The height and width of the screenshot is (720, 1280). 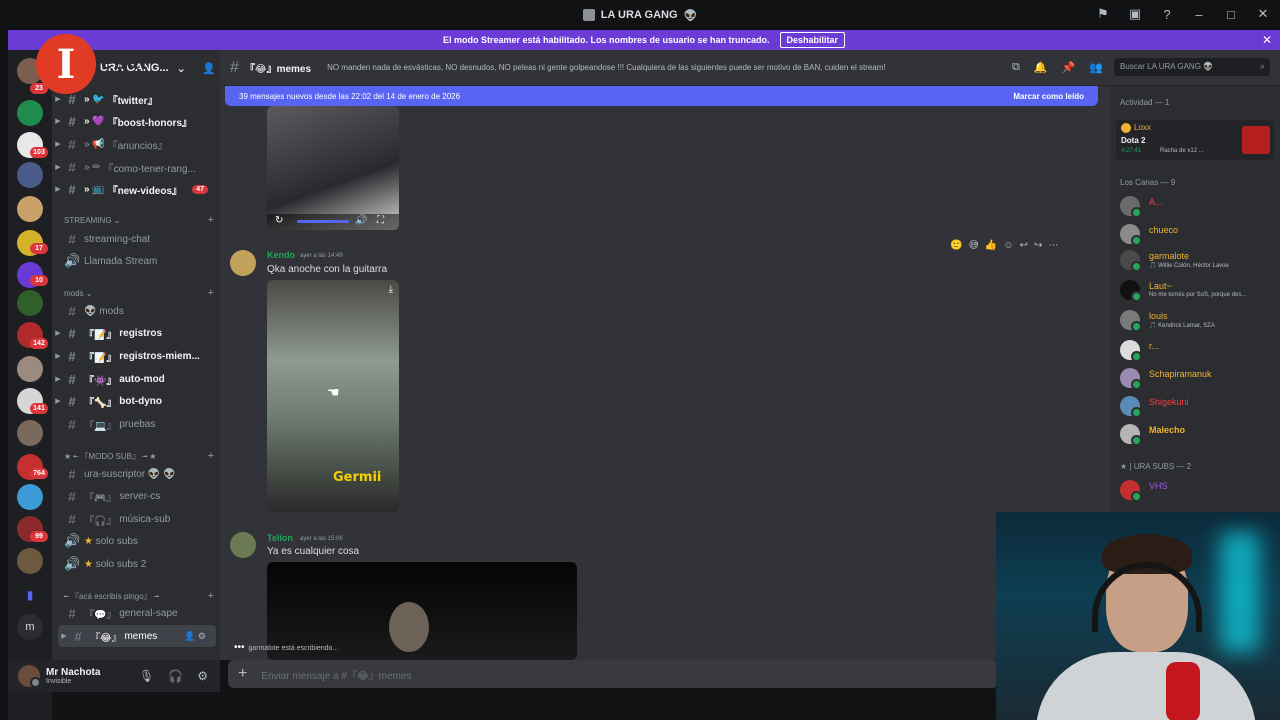 I want to click on disable-button: Deshabilitar, so click(x=812, y=40).